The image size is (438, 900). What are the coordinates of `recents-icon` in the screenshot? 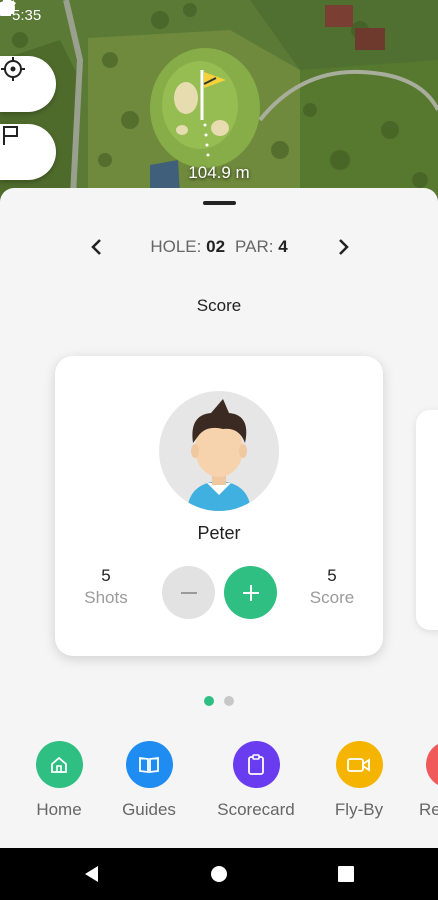 It's located at (346, 874).